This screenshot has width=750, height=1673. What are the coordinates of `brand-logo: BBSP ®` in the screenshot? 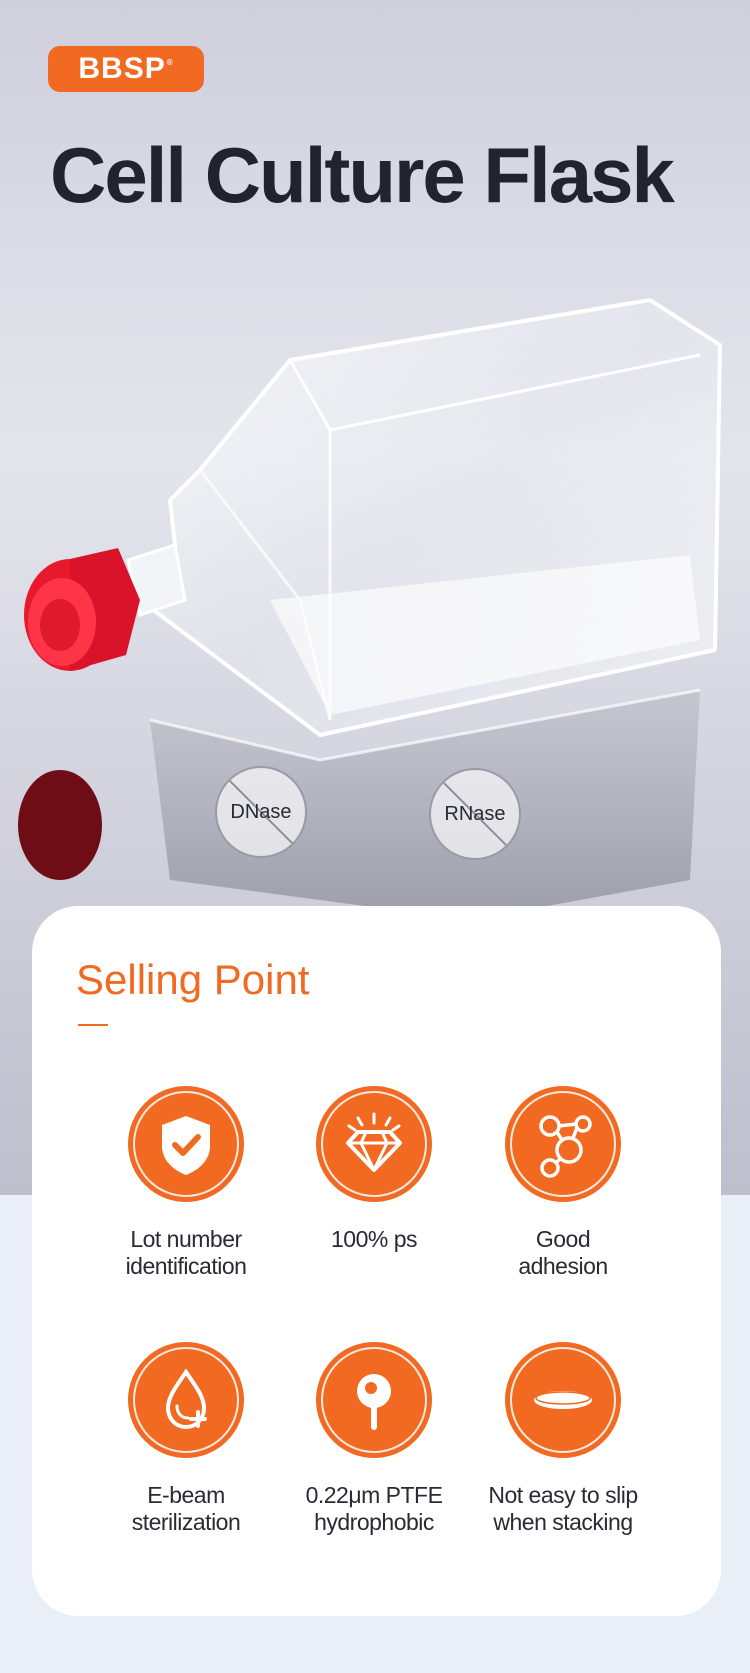 It's located at (126, 69).